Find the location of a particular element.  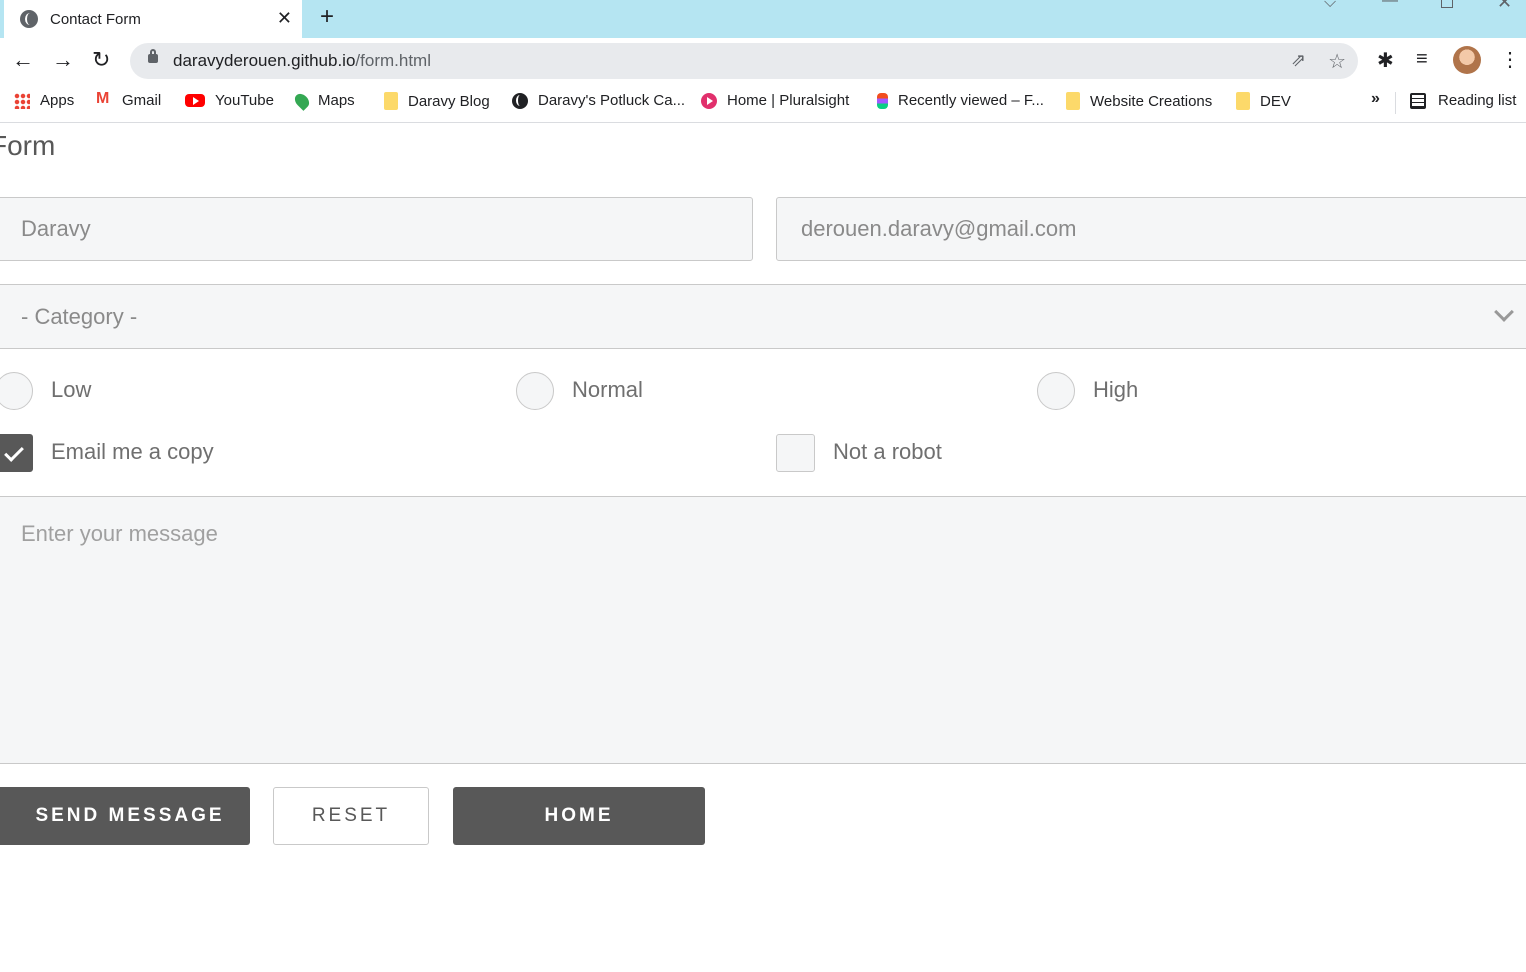

priority-high-radio is located at coordinates (1056, 391).